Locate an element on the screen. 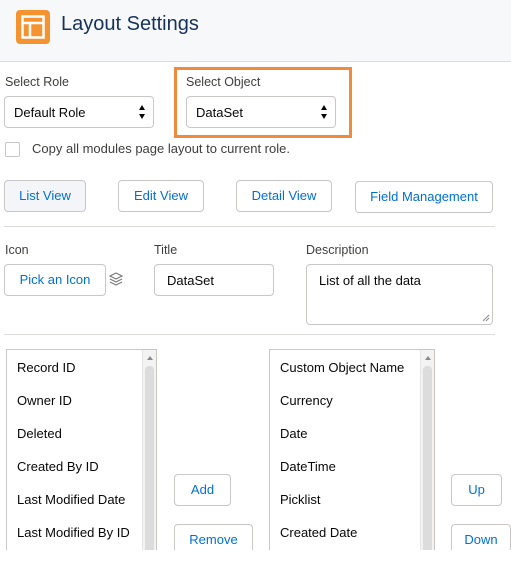 Image resolution: width=511 pixels, height=564 pixels. add-button: Add is located at coordinates (202, 490).